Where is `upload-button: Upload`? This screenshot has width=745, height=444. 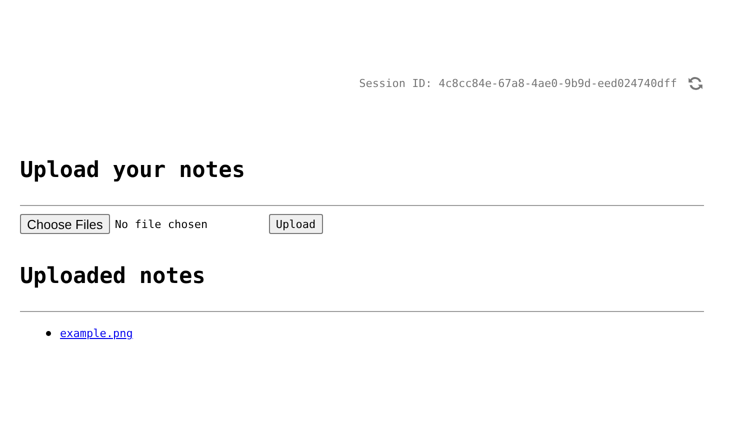 upload-button: Upload is located at coordinates (295, 224).